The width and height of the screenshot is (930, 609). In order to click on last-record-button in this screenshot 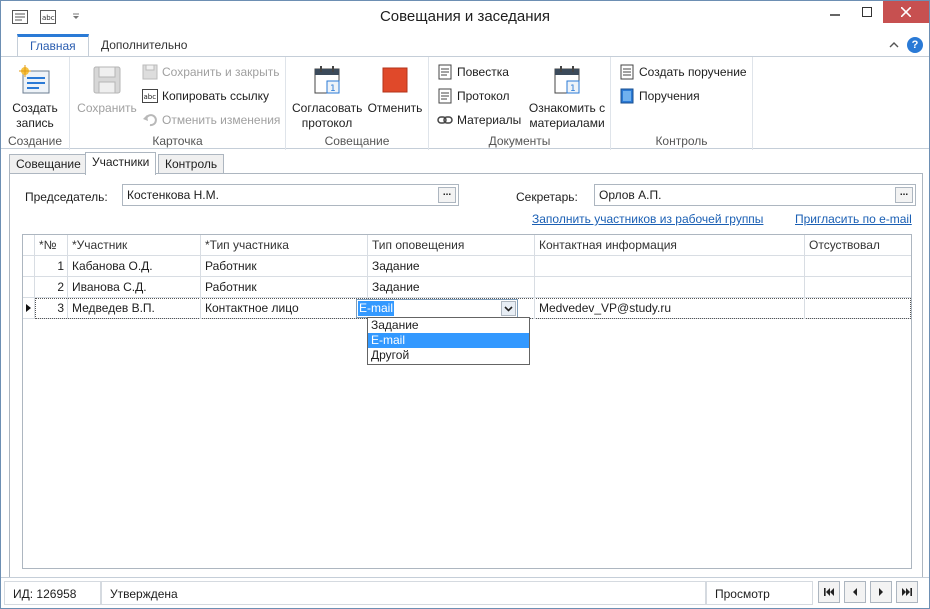, I will do `click(907, 592)`.